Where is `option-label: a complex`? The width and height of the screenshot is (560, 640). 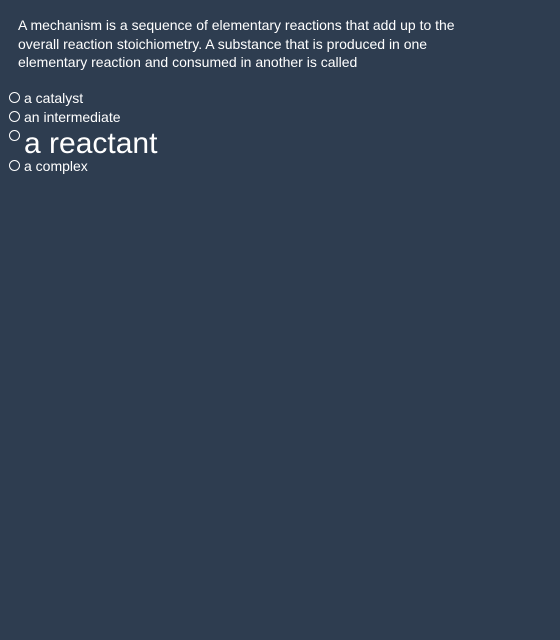 option-label: a complex is located at coordinates (56, 166).